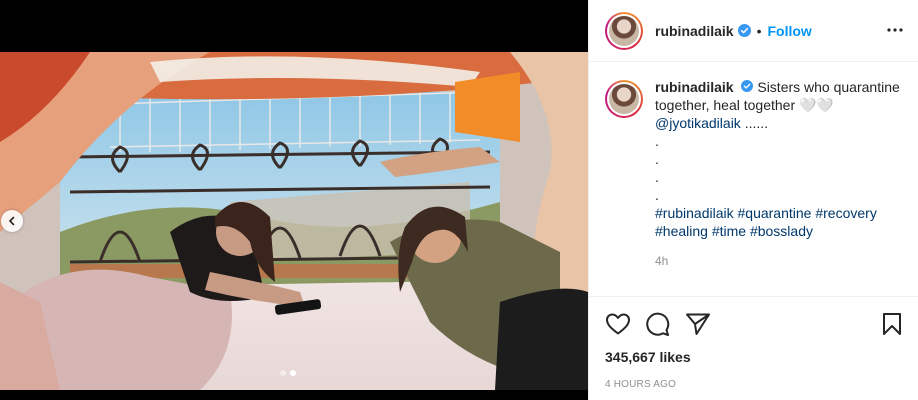  Describe the element at coordinates (777, 261) in the screenshot. I see `caption-age: 4h` at that location.